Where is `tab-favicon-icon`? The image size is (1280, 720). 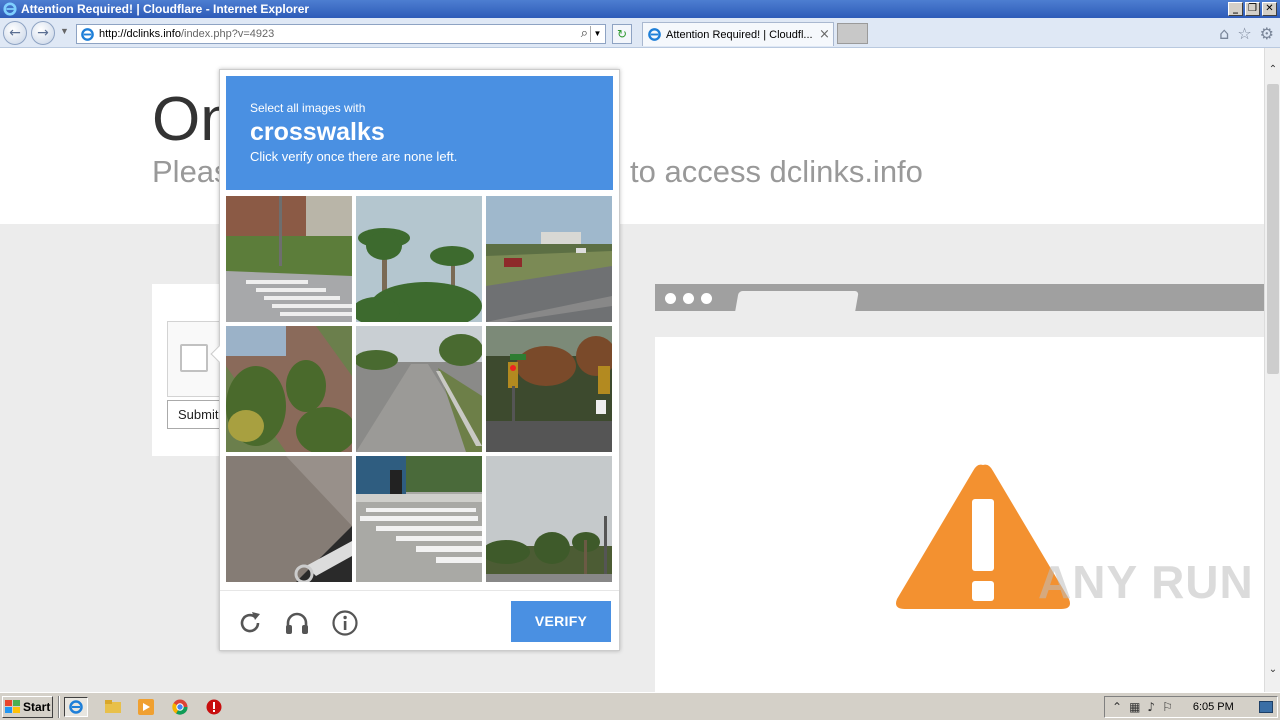 tab-favicon-icon is located at coordinates (654, 34).